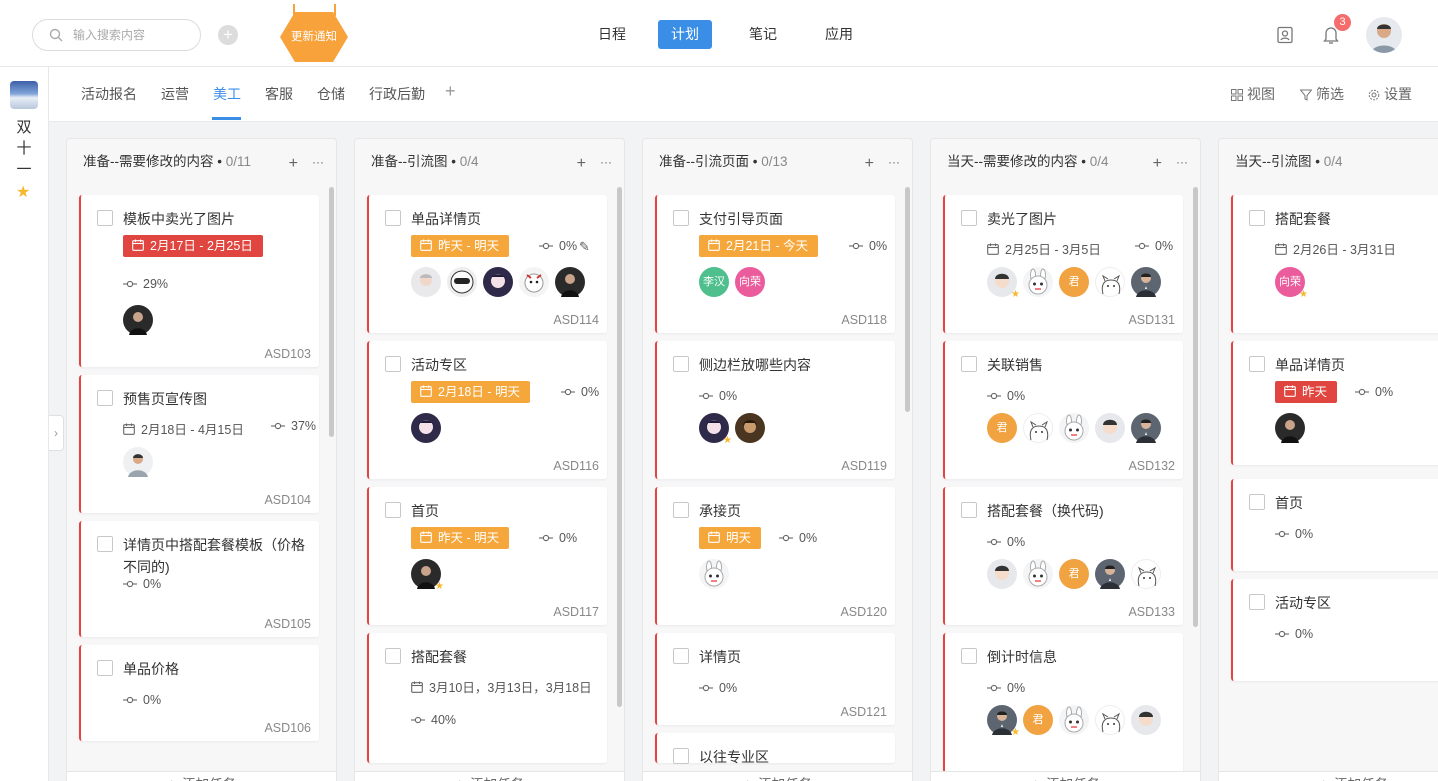  Describe the element at coordinates (775, 679) in the screenshot. I see `task-card: 详情页 0% ASD121` at that location.